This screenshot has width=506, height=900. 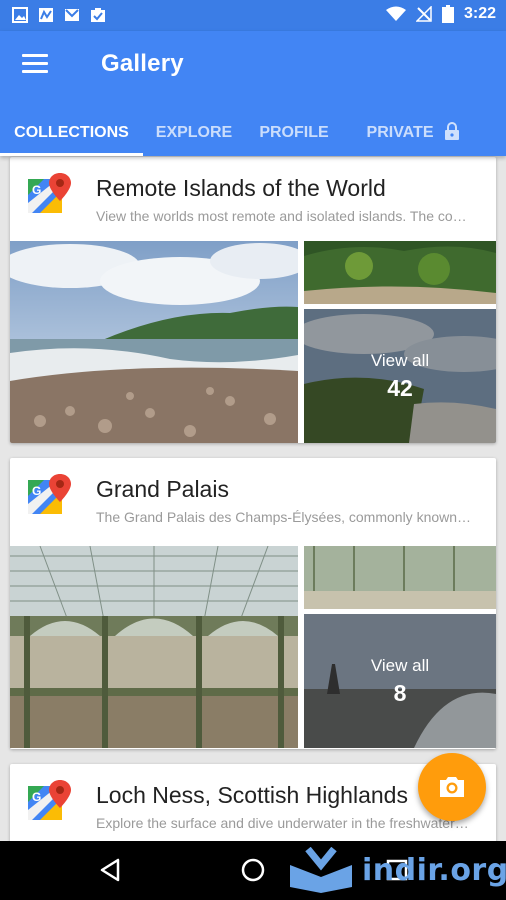 I want to click on collection-title: Loch Ness, Scottish Highlands, so click(x=252, y=795).